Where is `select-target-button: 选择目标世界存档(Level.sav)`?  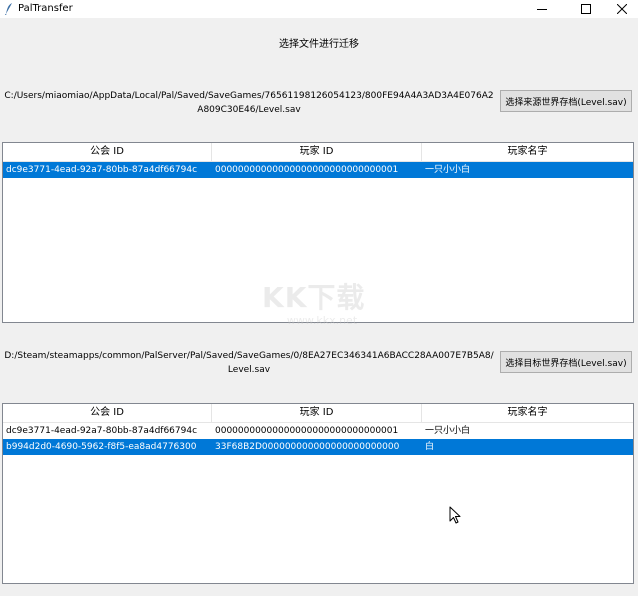 select-target-button: 选择目标世界存档(Level.sav) is located at coordinates (566, 362).